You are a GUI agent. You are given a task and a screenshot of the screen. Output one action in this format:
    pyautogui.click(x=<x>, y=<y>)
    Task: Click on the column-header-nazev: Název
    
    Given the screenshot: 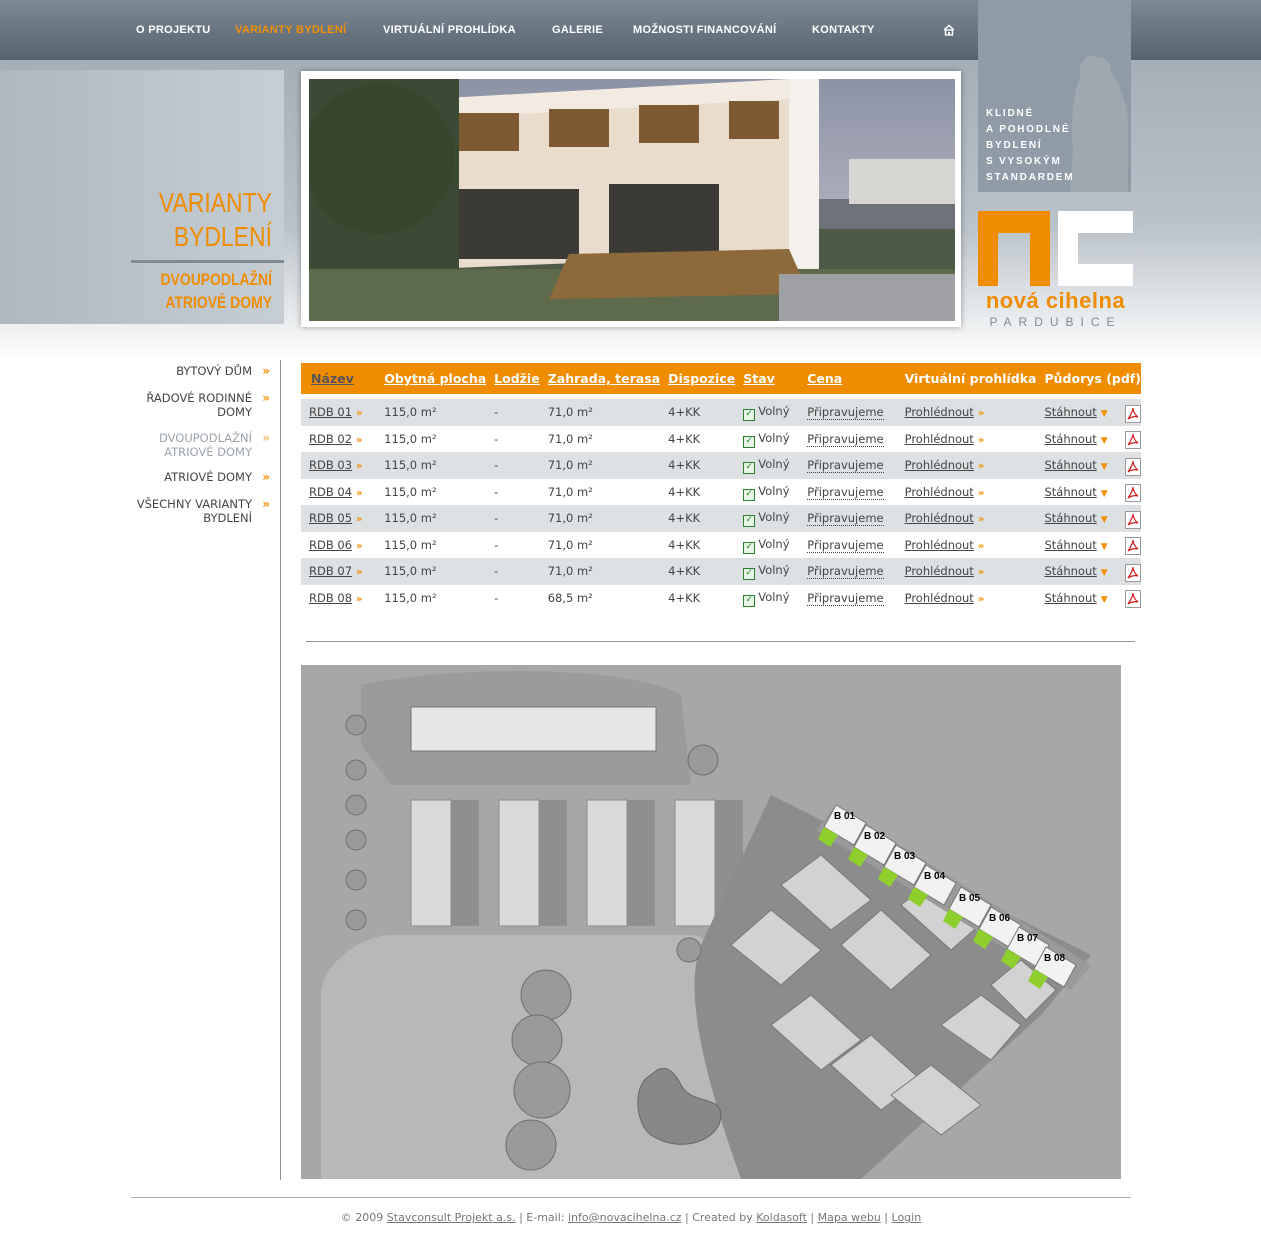 What is the action you would take?
    pyautogui.click(x=339, y=378)
    